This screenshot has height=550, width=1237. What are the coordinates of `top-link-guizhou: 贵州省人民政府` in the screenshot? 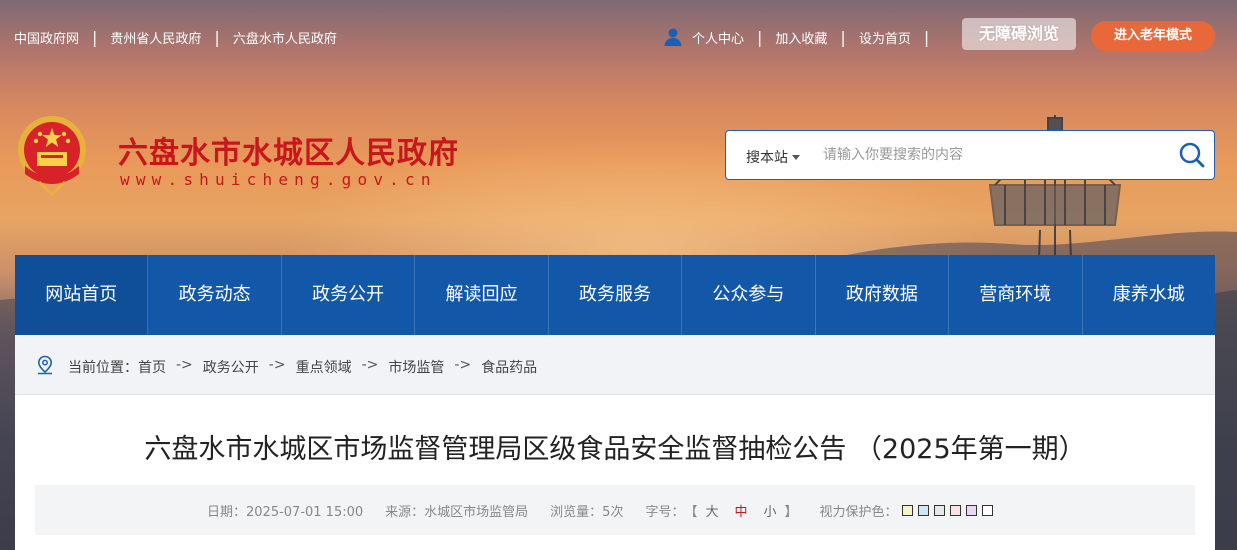 It's located at (155, 37).